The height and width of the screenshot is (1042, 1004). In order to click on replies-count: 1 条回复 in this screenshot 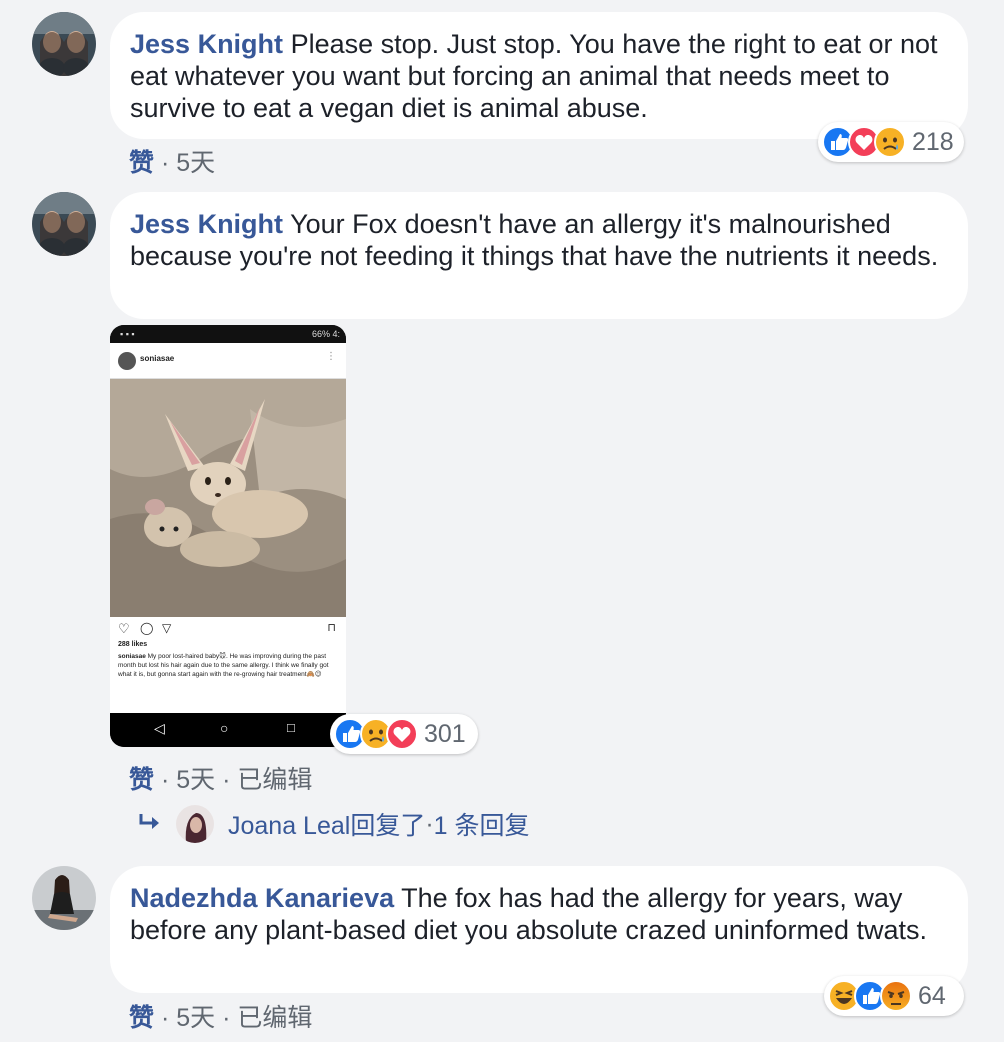, I will do `click(482, 824)`.